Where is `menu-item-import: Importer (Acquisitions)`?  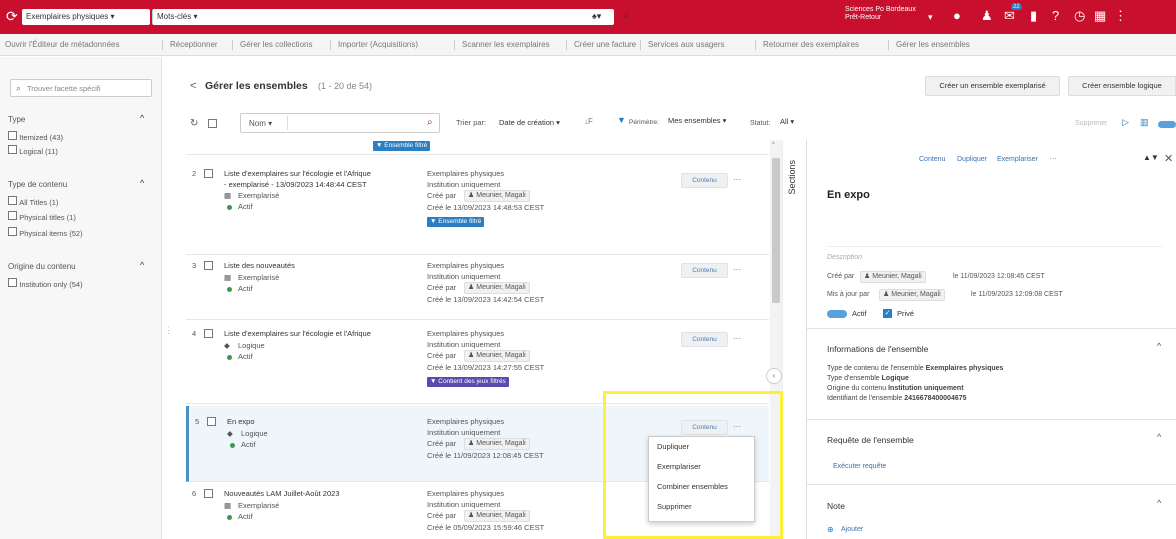
menu-item-import: Importer (Acquisitions) is located at coordinates (378, 45).